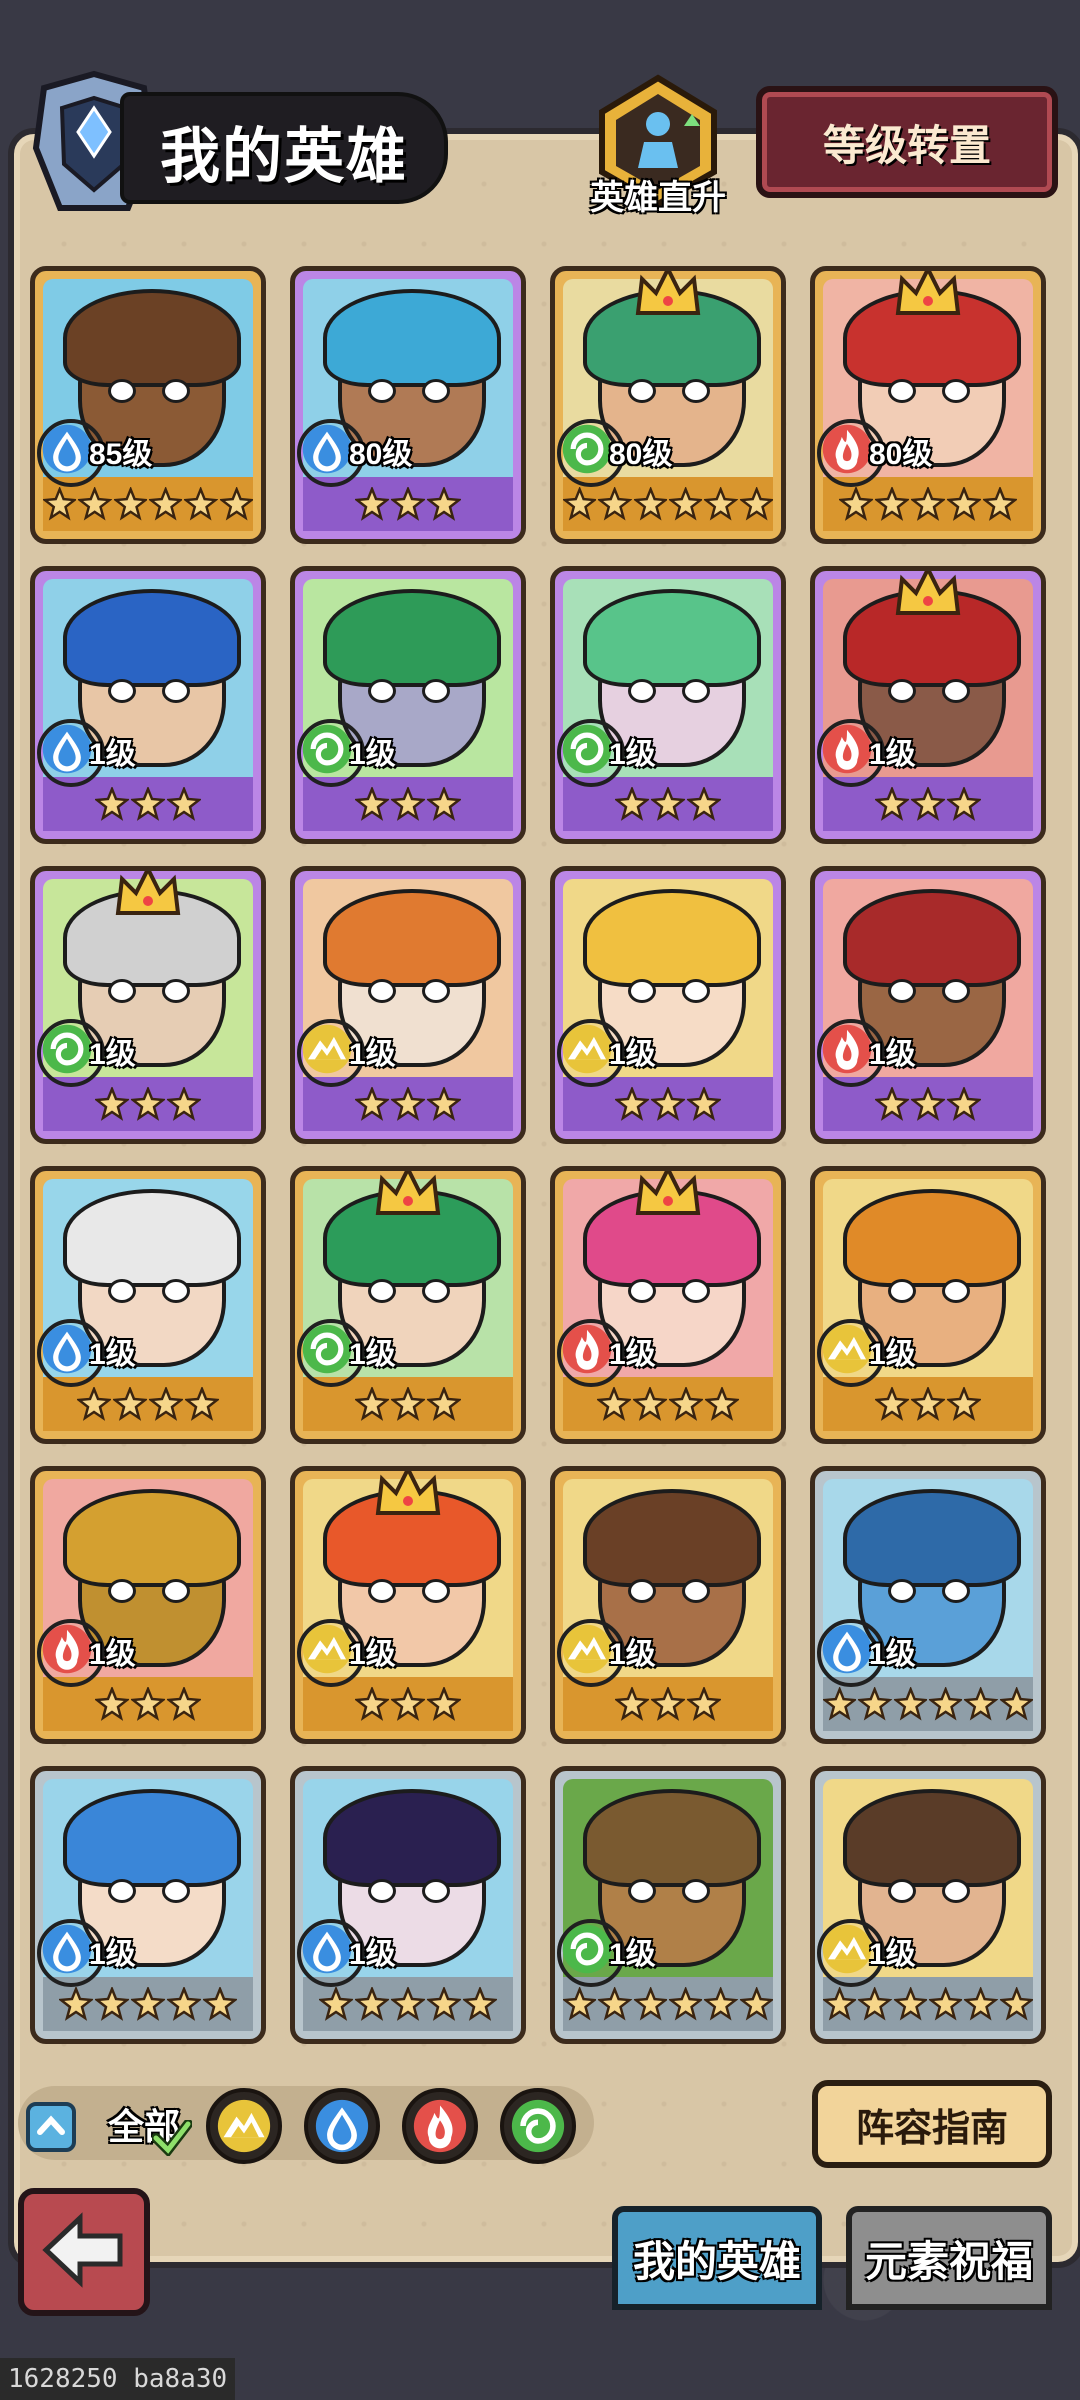  I want to click on earth-element-icon, so click(244, 2128).